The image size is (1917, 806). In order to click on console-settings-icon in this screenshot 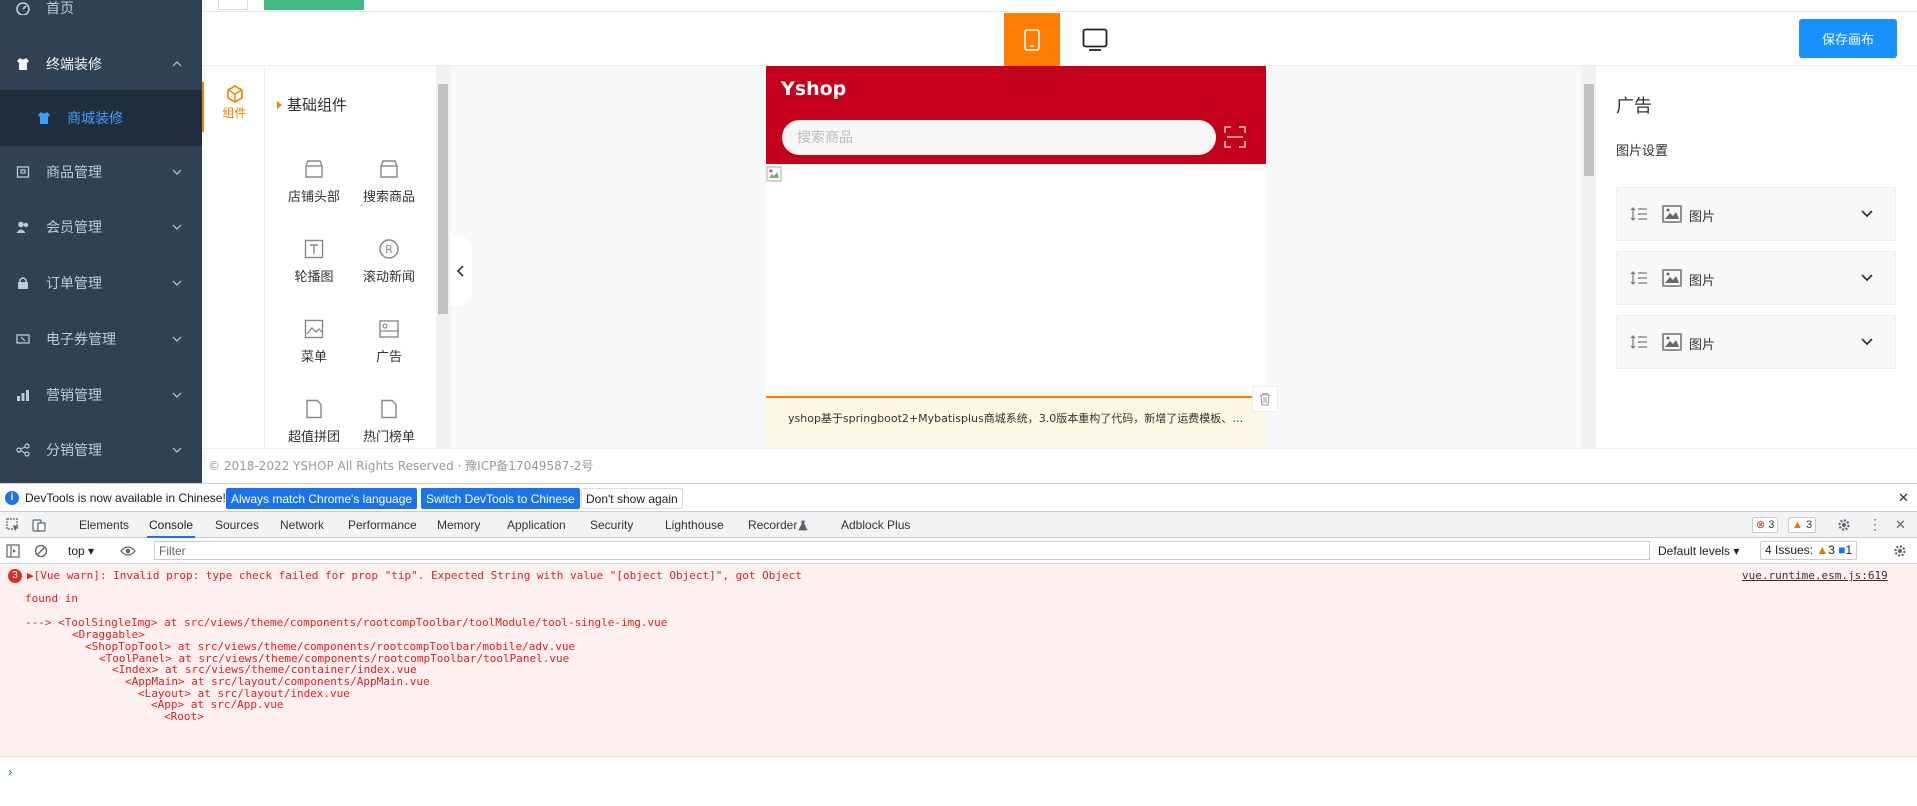, I will do `click(1900, 551)`.